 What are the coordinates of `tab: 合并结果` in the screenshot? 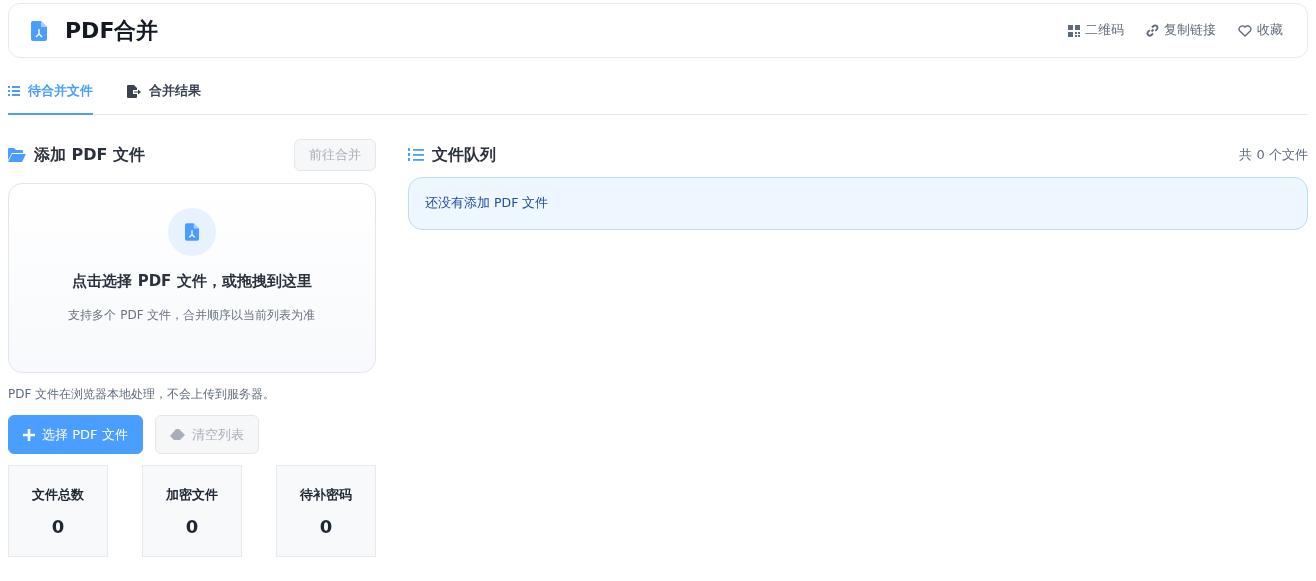 It's located at (164, 93).